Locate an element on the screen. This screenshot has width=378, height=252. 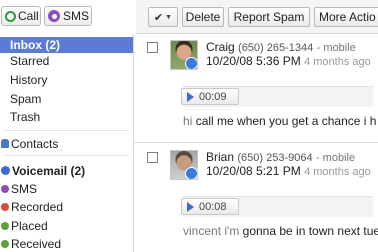
sms-button: SMS is located at coordinates (68, 16).